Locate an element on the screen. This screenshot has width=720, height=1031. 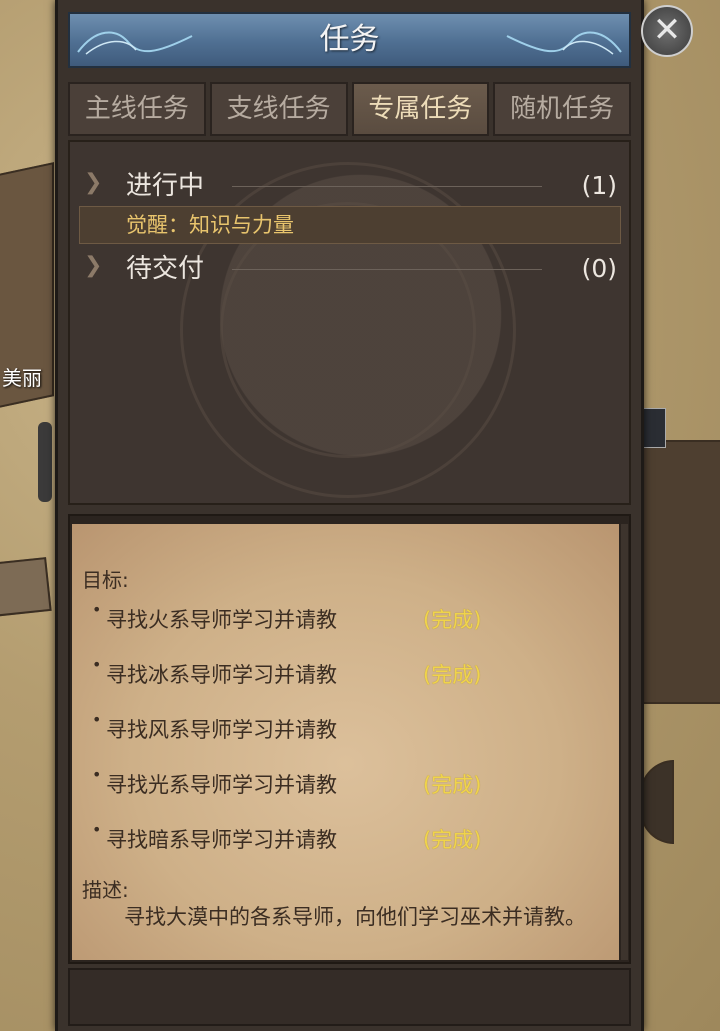
npc-name-label: 美丽 is located at coordinates (22, 378).